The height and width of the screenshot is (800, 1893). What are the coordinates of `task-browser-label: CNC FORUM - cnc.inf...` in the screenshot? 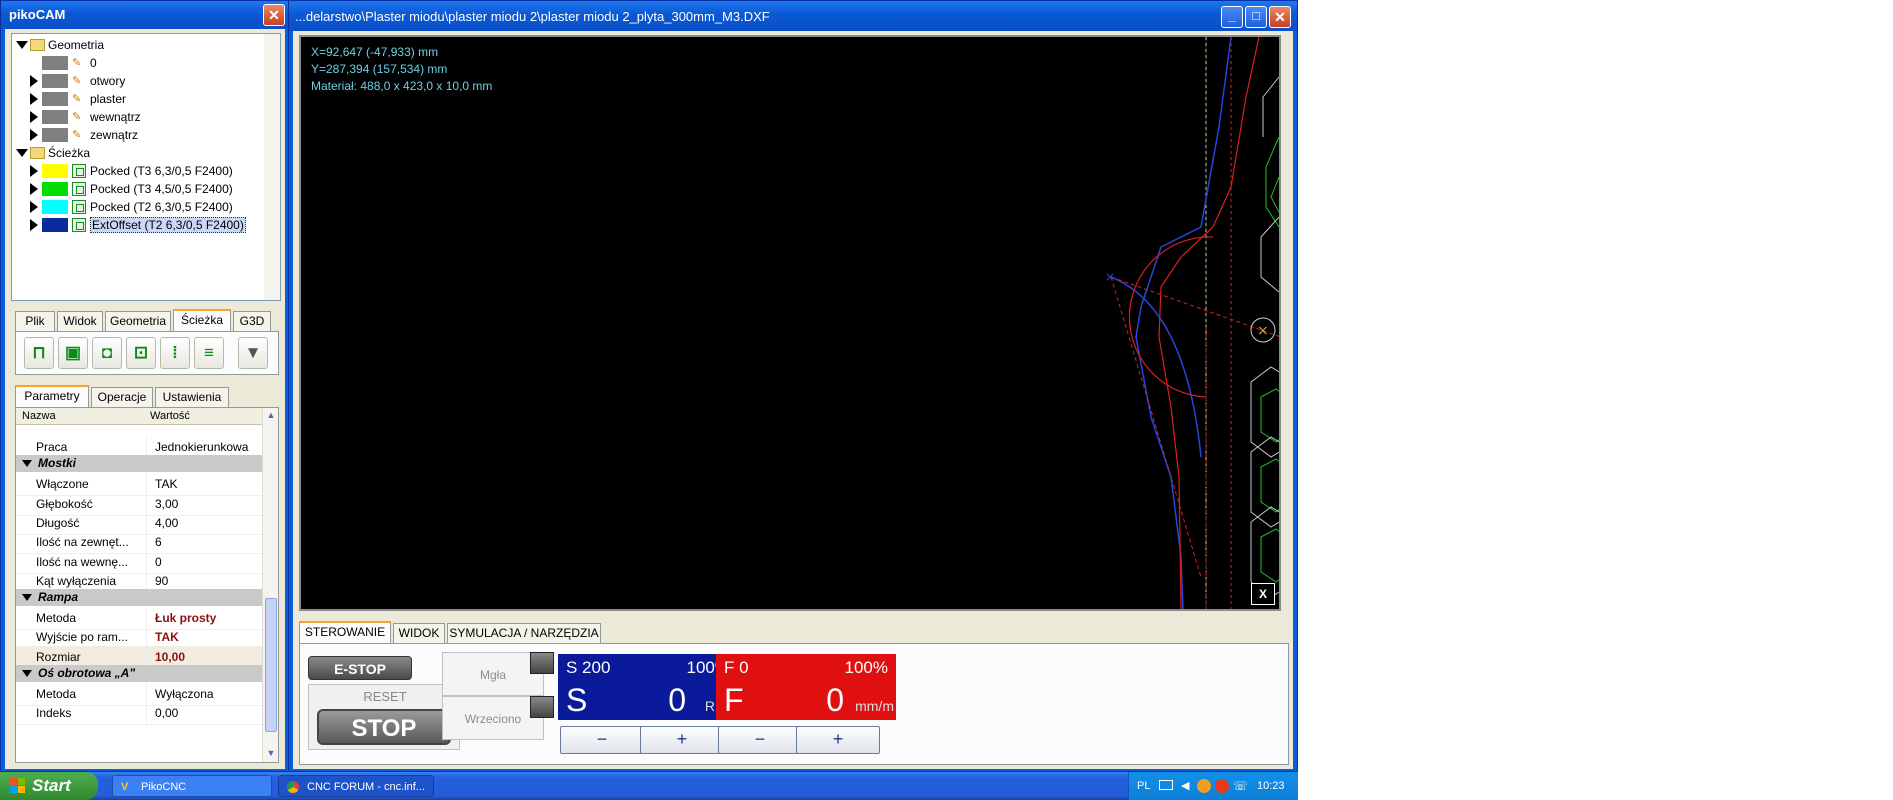 It's located at (366, 787).